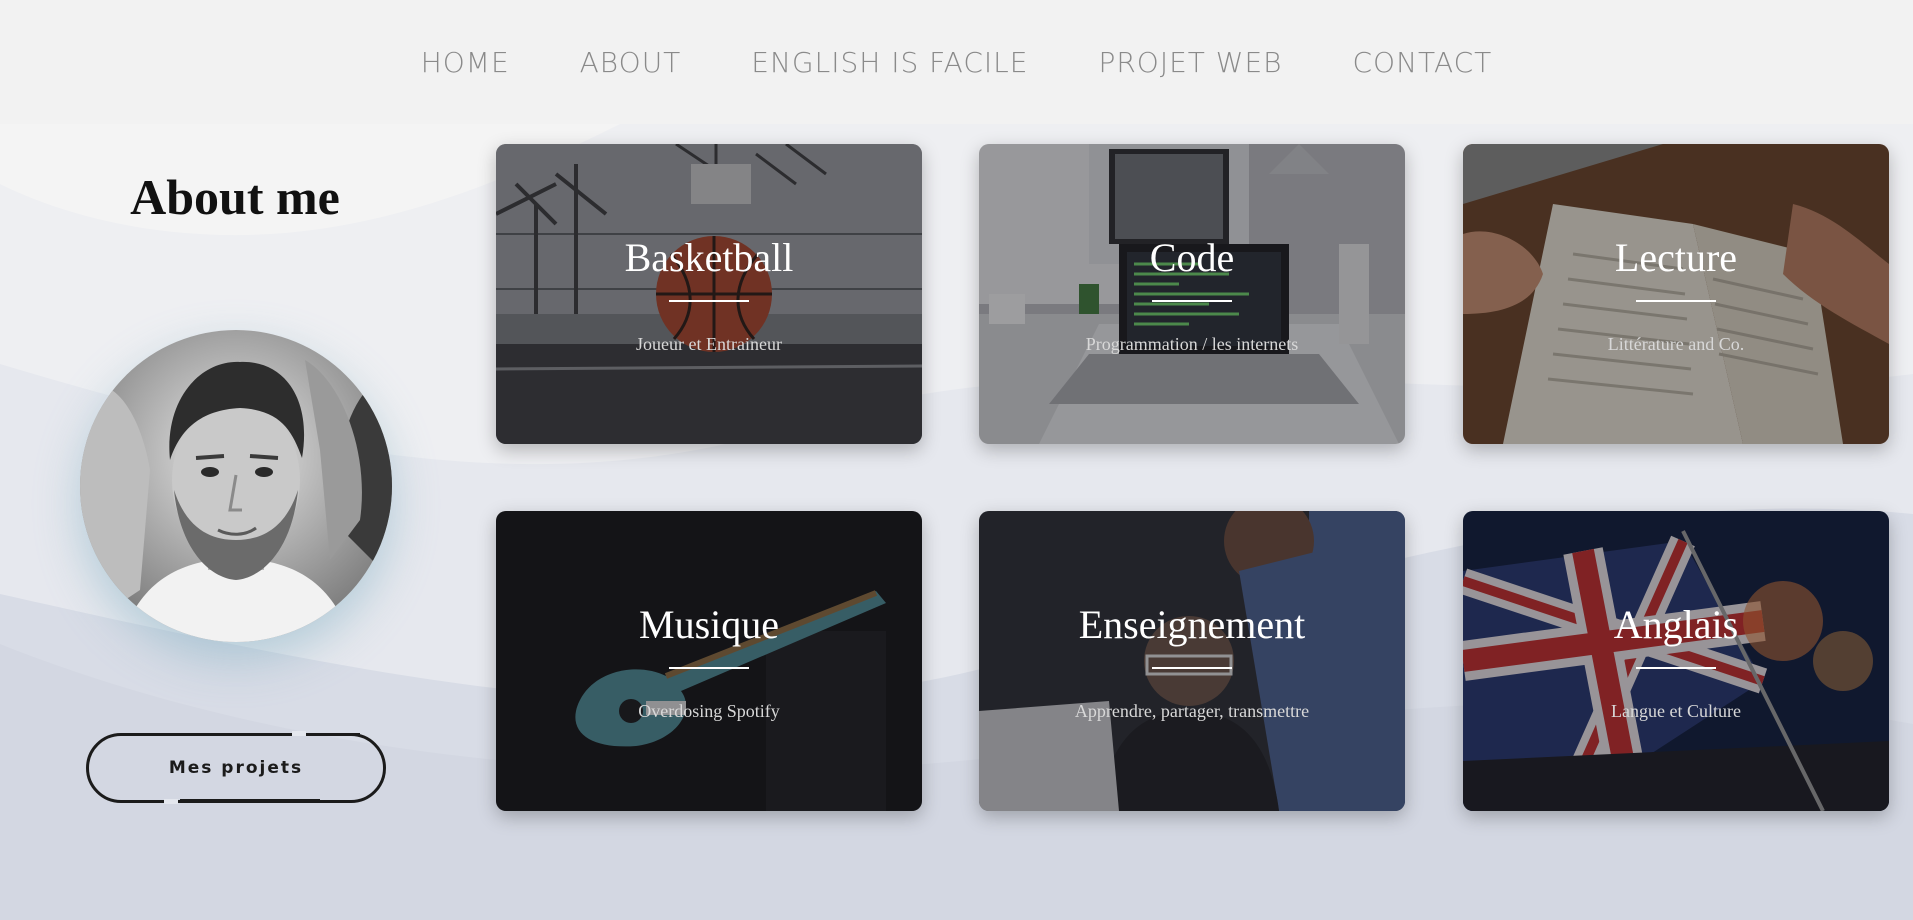 The height and width of the screenshot is (920, 1913). I want to click on card-title: Lecture, so click(1676, 257).